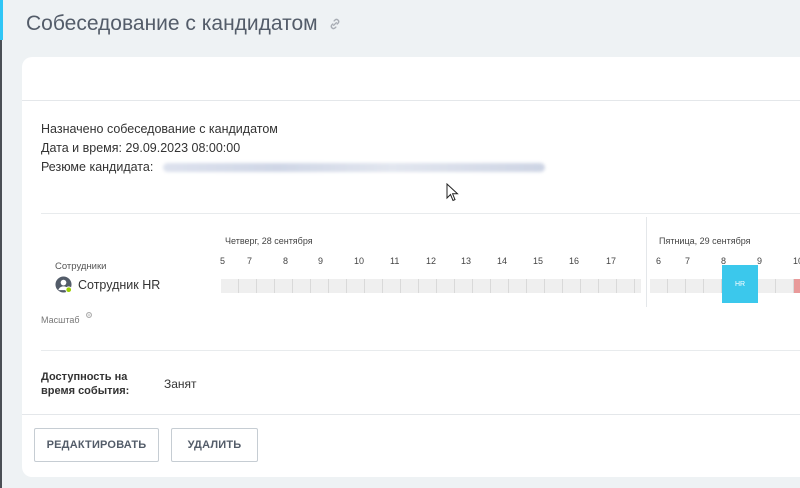 Image resolution: width=800 pixels, height=488 pixels. I want to click on page-header: Собеседование с кандидатом, so click(184, 24).